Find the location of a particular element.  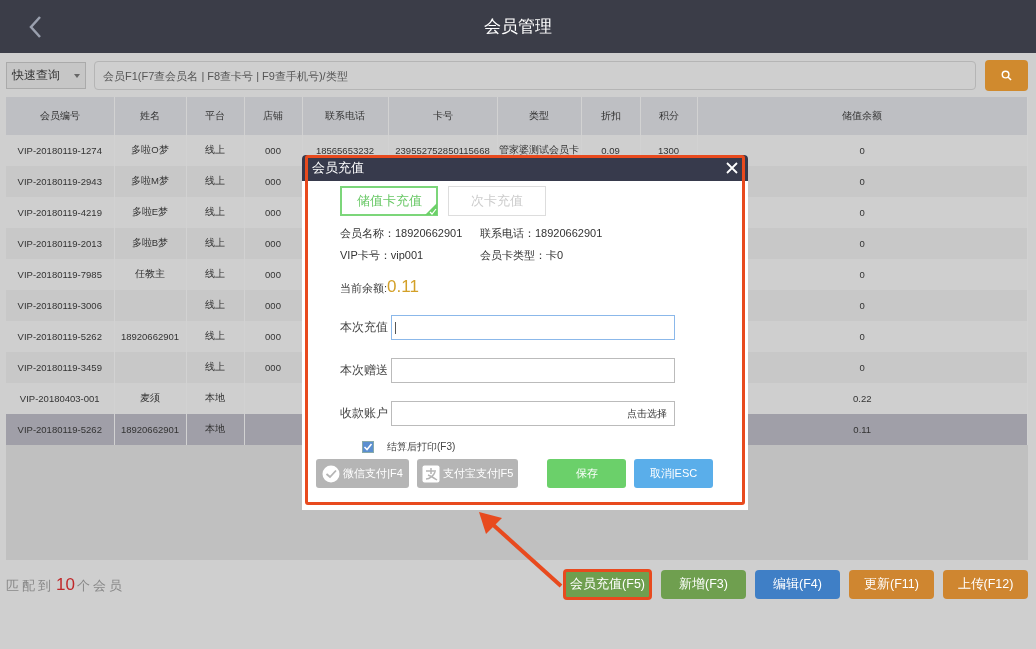

field-label: 收款账户 is located at coordinates (364, 413).